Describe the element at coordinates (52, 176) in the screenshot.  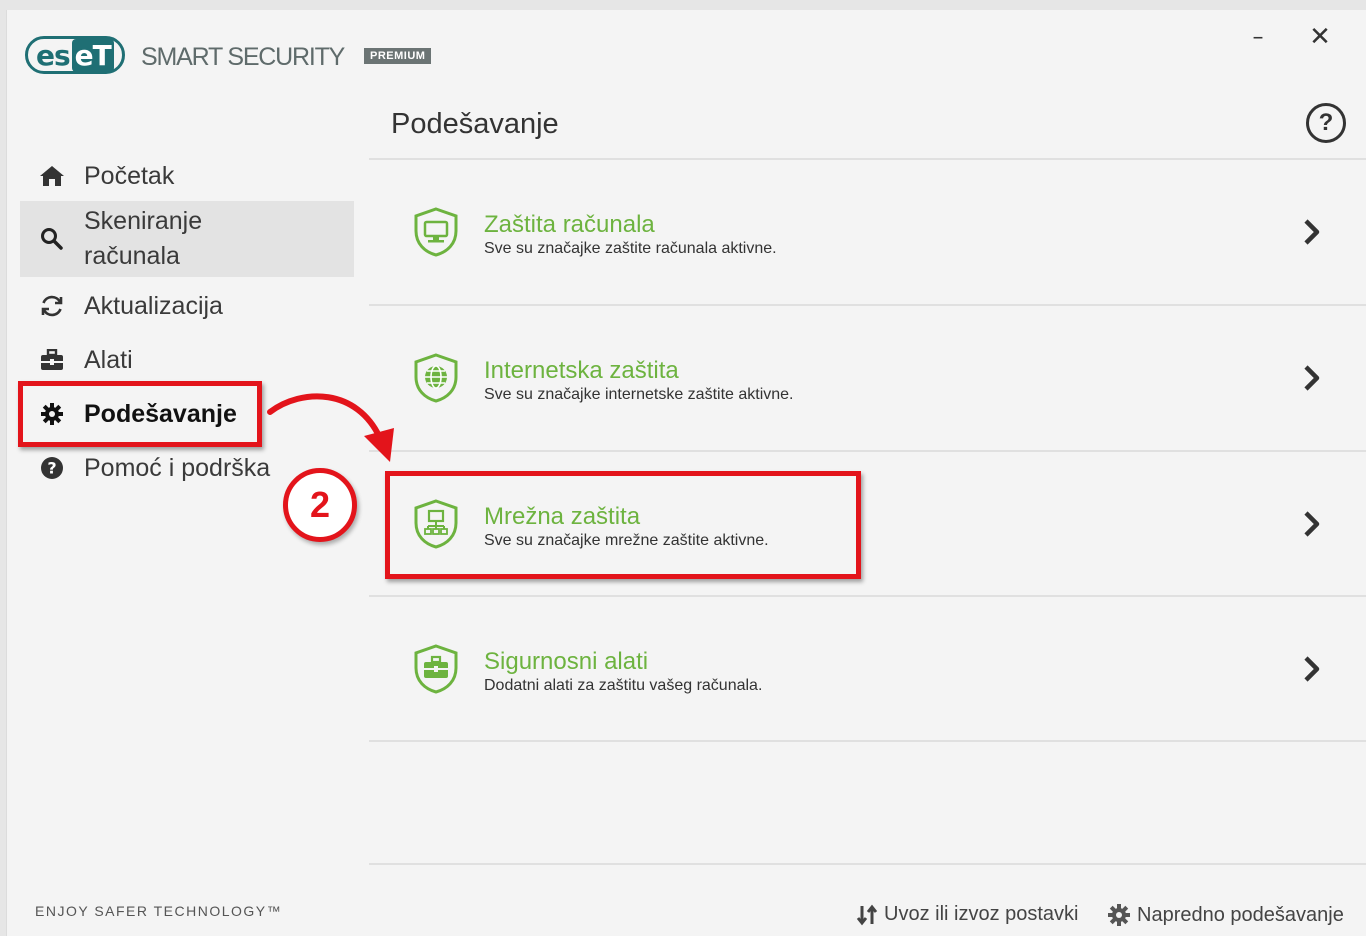
I see `home-icon` at that location.